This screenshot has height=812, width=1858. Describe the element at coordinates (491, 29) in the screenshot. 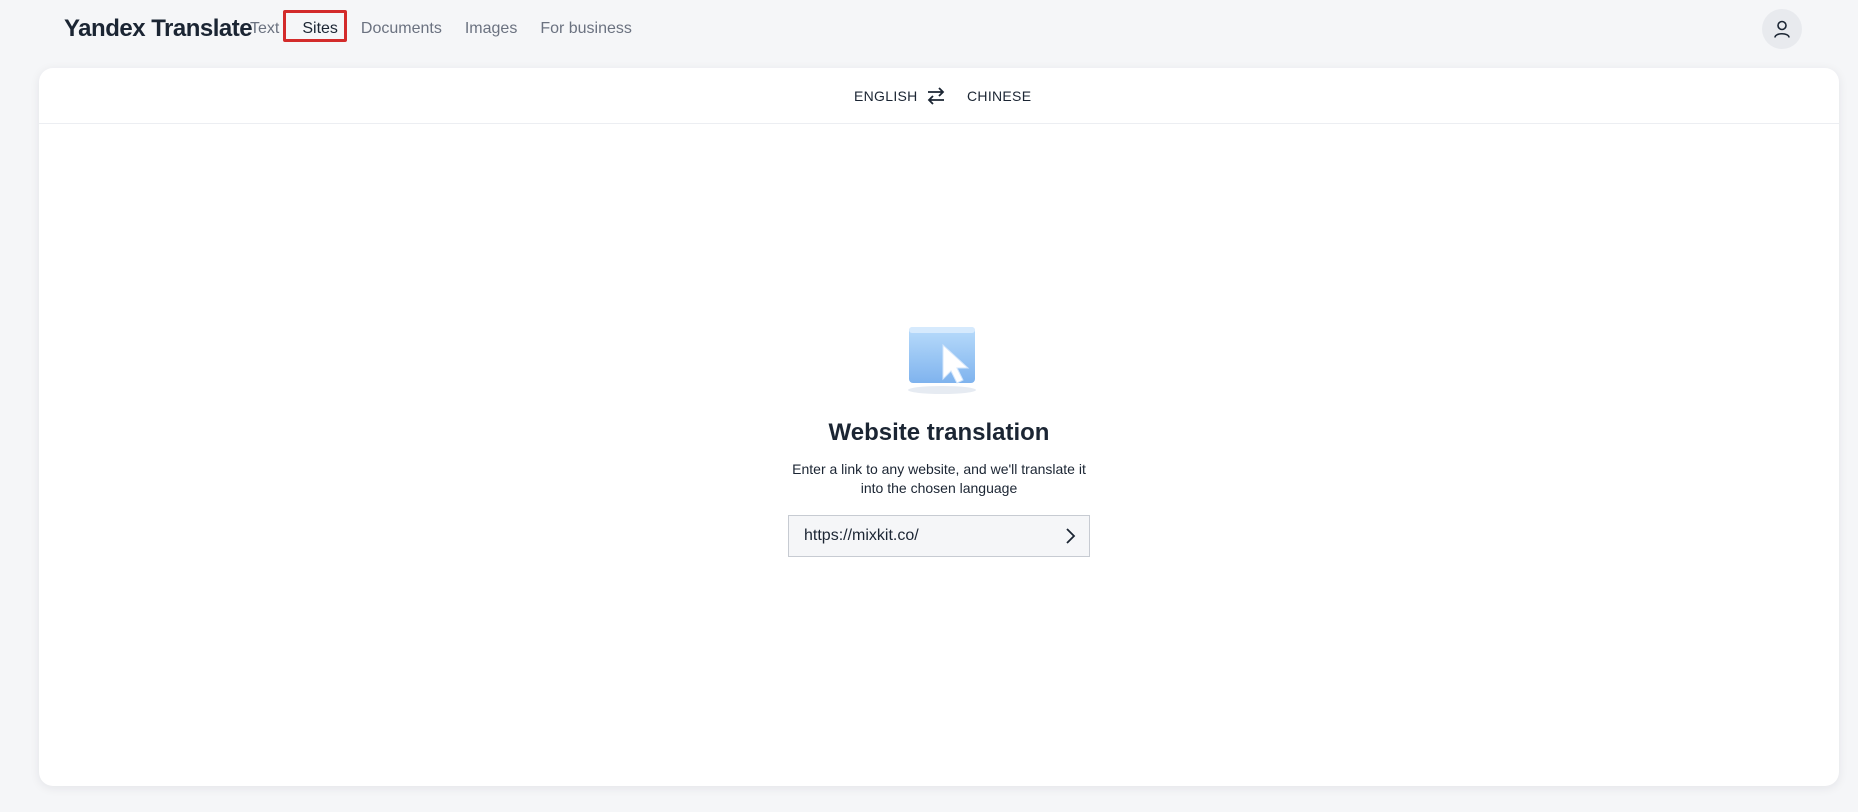

I see `nav-item-images: Images` at that location.